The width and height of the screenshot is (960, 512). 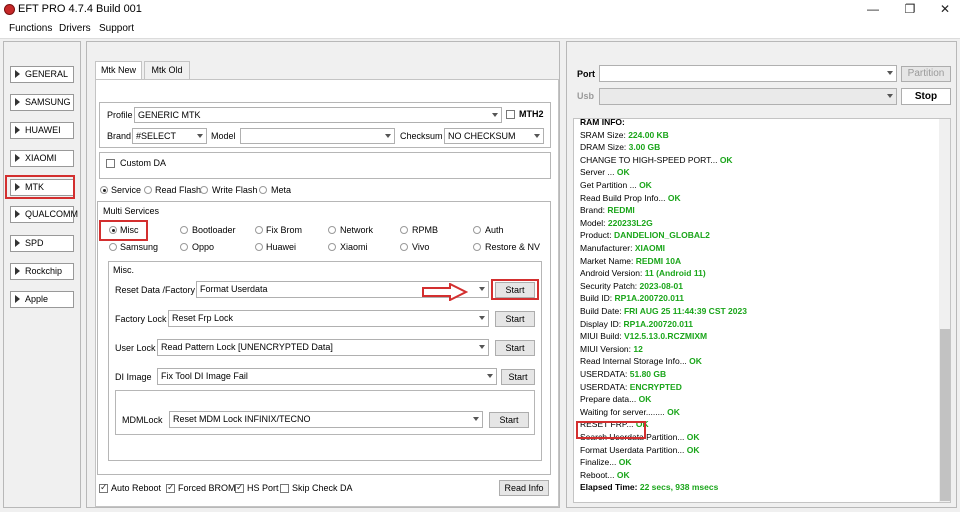 I want to click on log-line: Prepare data... OK, so click(x=615, y=399).